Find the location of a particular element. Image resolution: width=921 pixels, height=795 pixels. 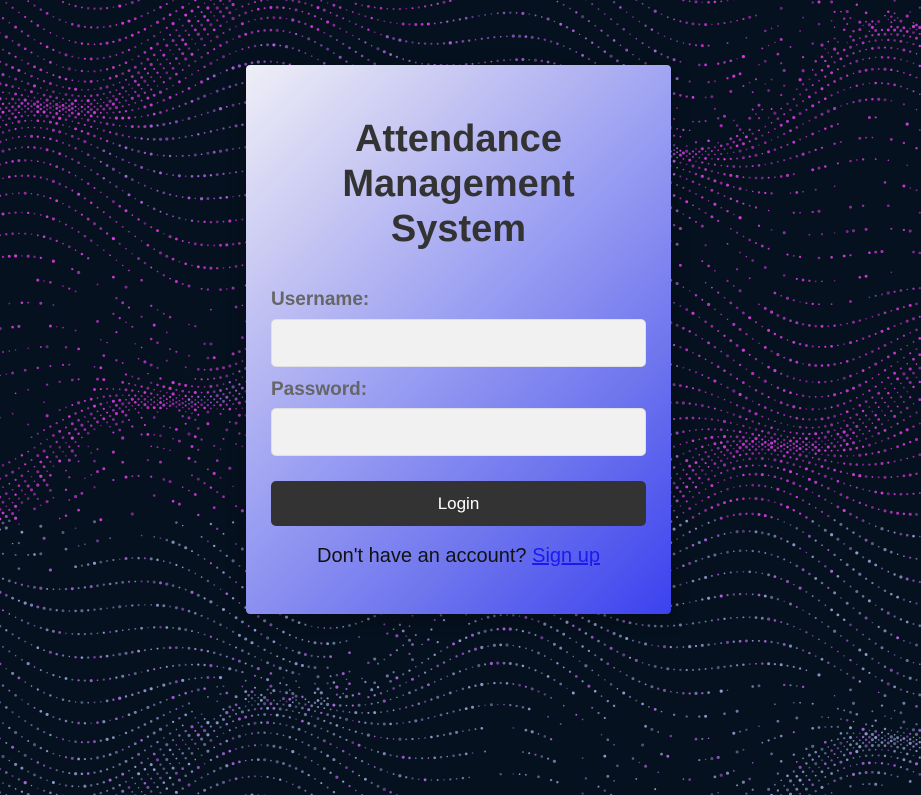

username-input is located at coordinates (458, 343).